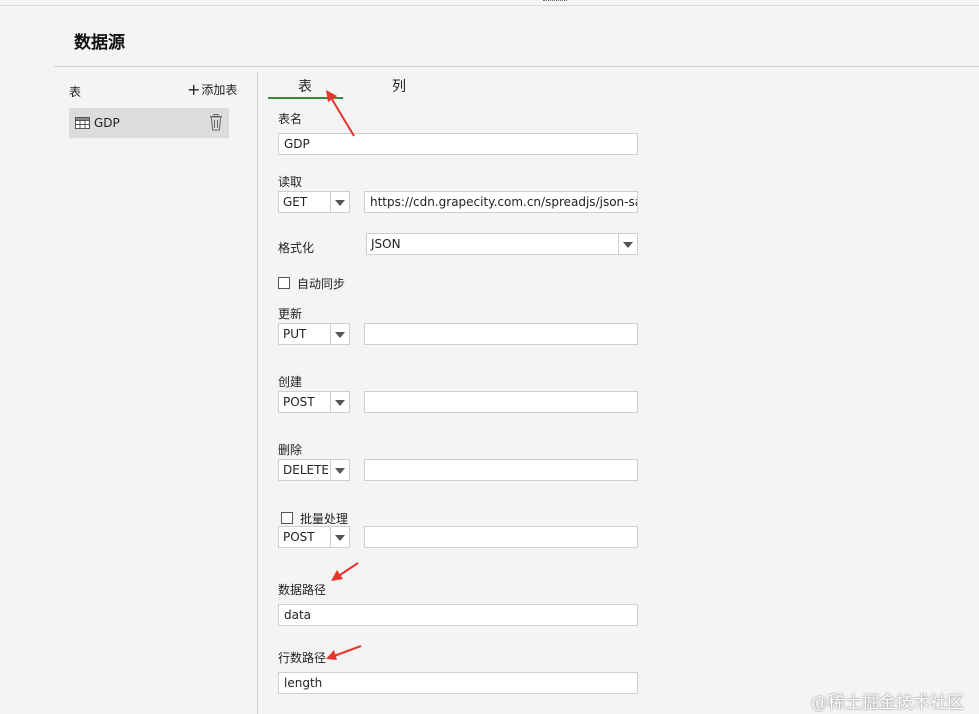 This screenshot has width=979, height=714. Describe the element at coordinates (489, 5) in the screenshot. I see `top-border` at that location.